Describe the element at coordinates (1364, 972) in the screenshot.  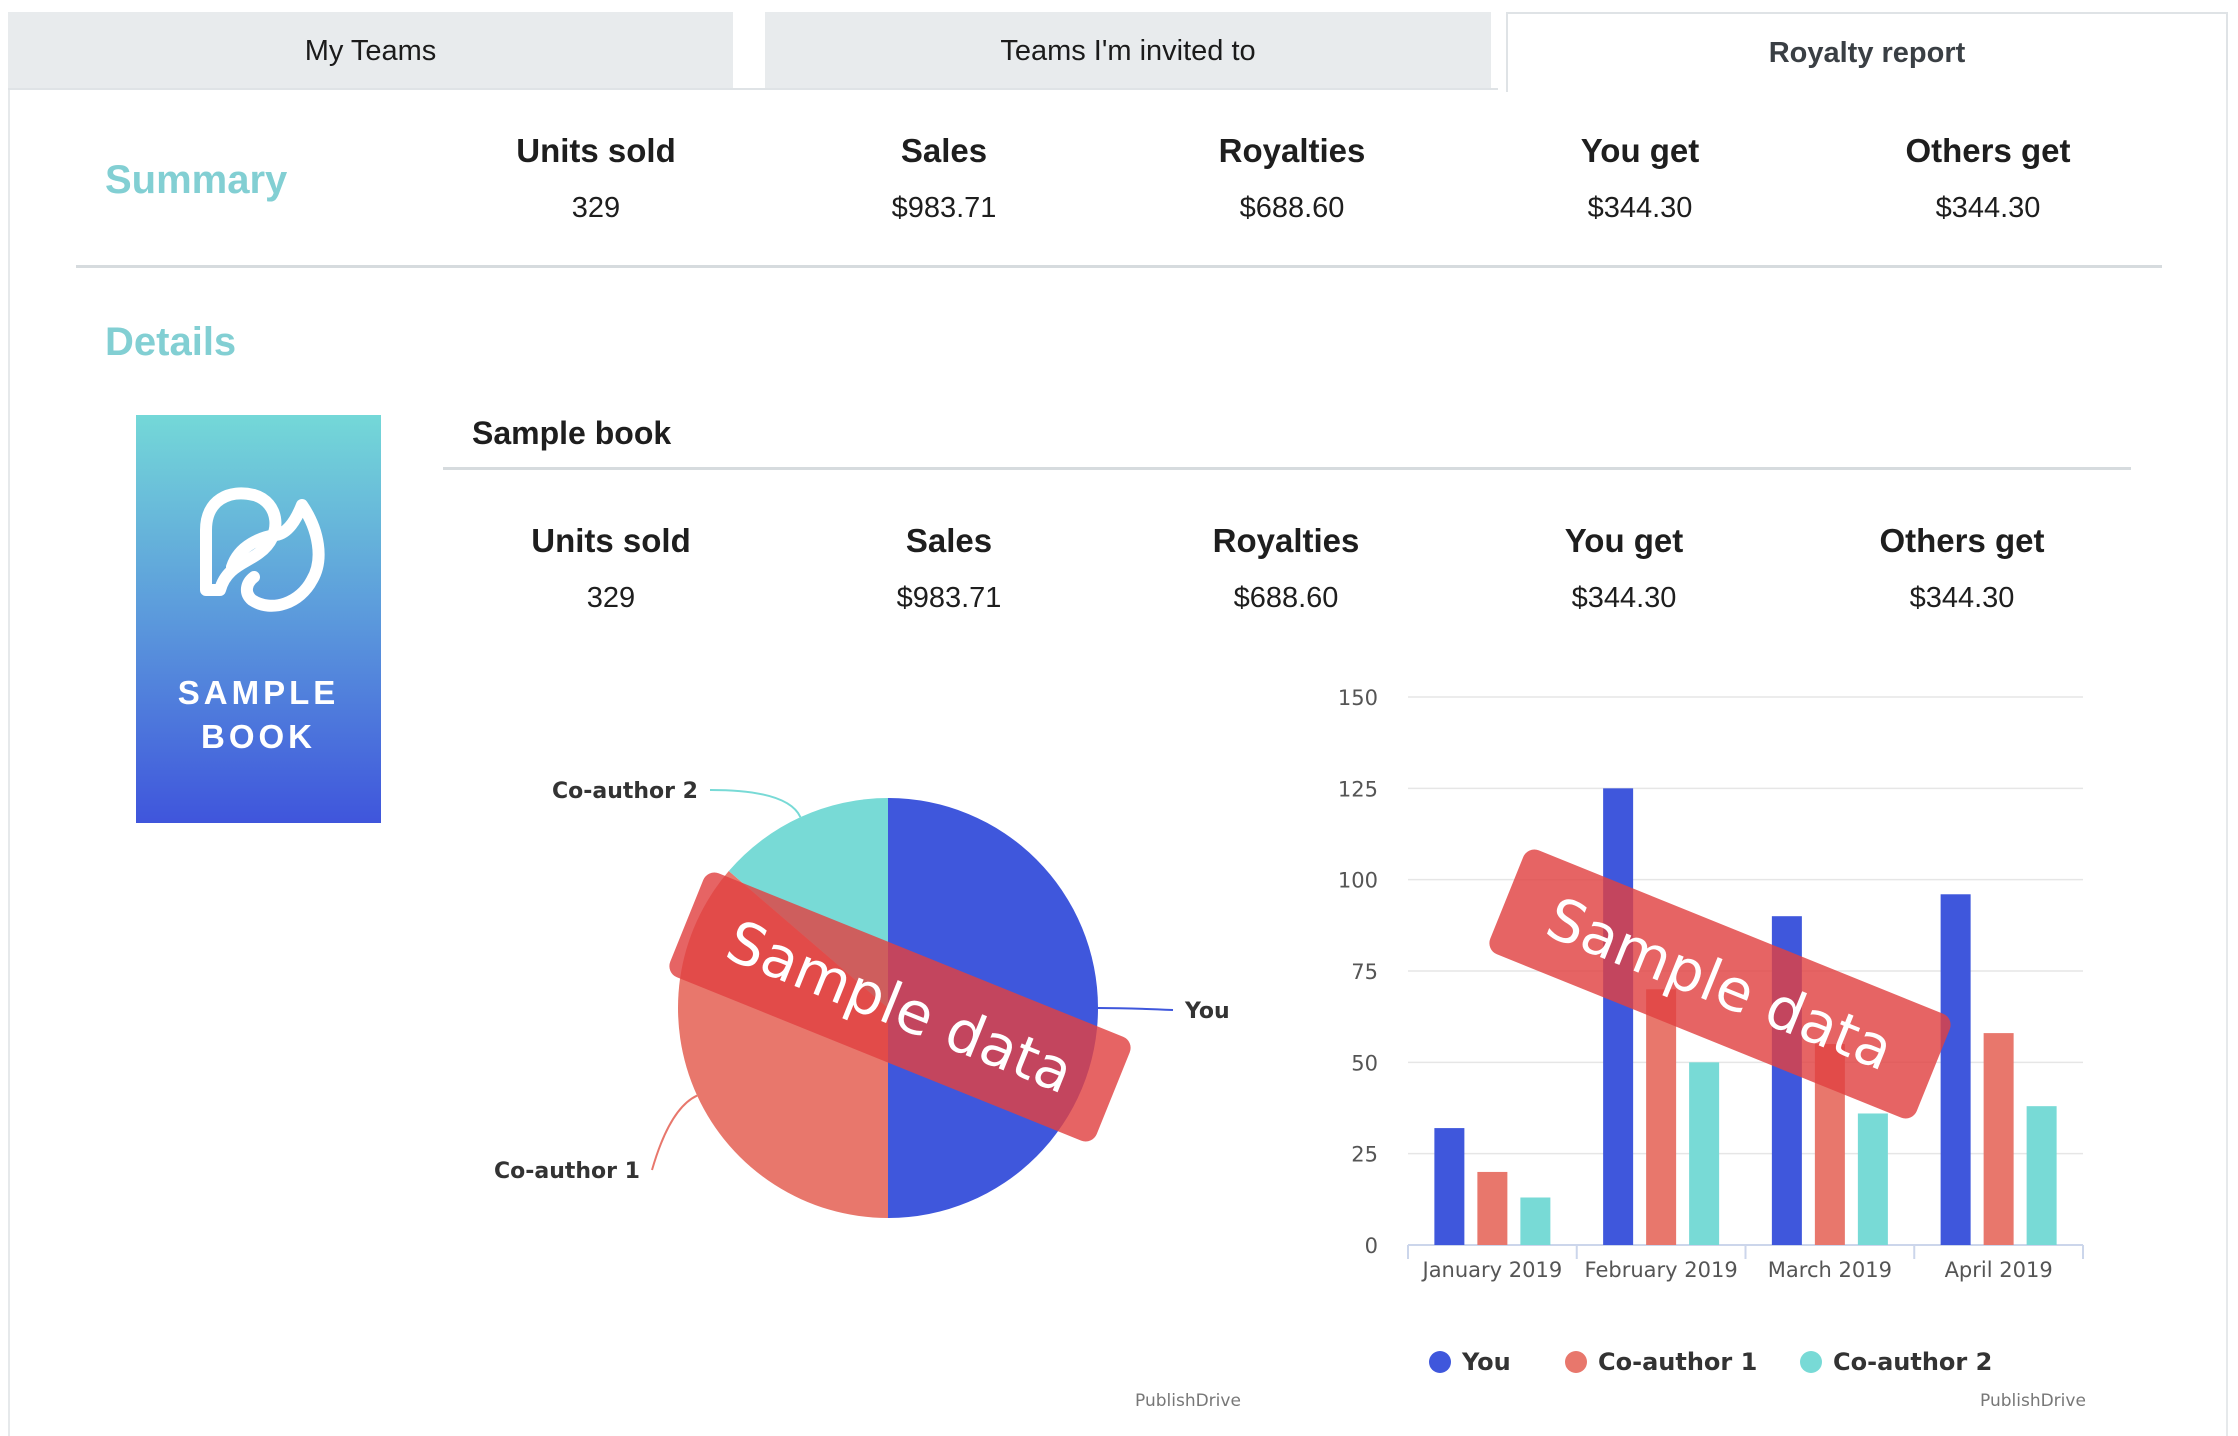
I see `y-tick-label: 75` at that location.